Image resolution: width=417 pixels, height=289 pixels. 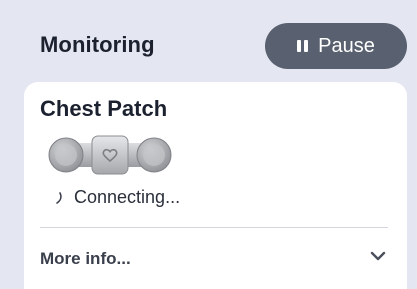 I want to click on pause-button: Pause, so click(x=336, y=46).